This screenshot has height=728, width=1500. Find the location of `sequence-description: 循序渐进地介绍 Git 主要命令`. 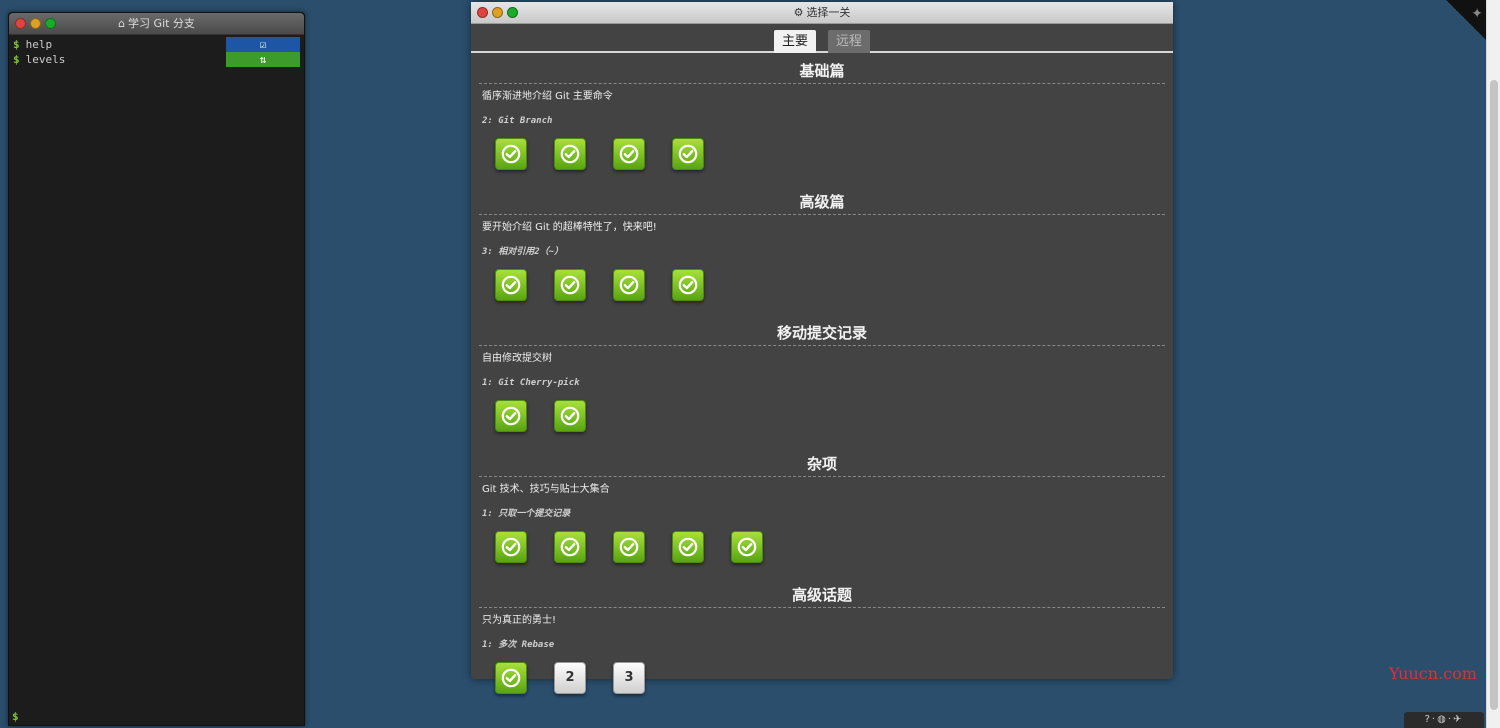

sequence-description: 循序渐进地介绍 Git 主要命令 is located at coordinates (547, 96).